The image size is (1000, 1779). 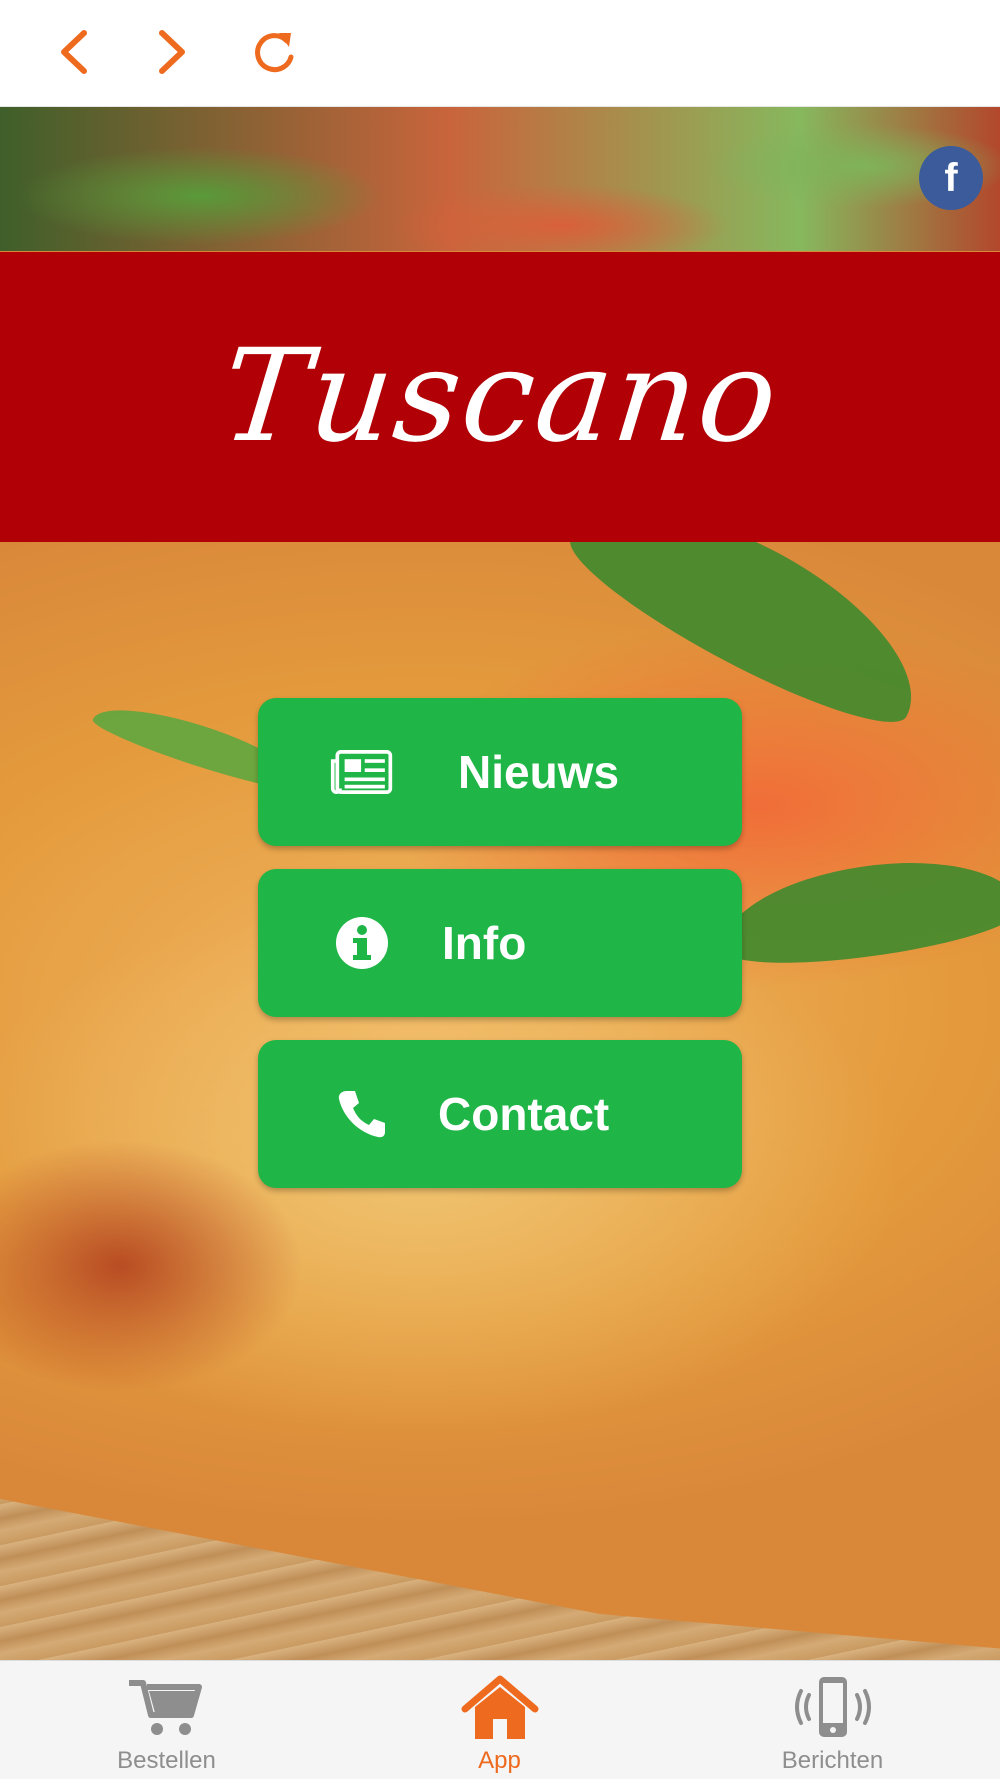 I want to click on tab-app: App, so click(x=499, y=1720).